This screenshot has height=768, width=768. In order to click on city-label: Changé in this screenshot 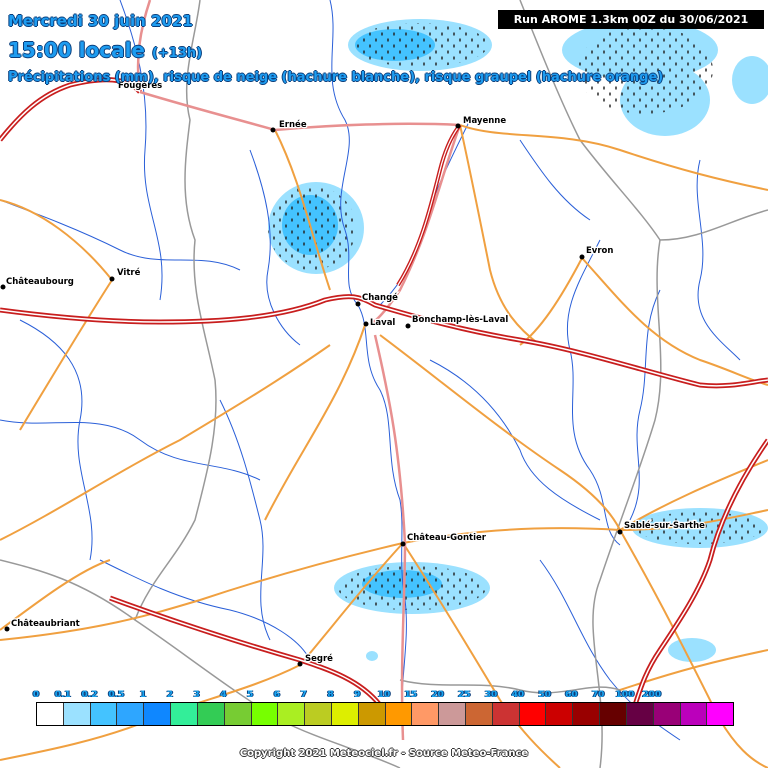, I will do `click(380, 297)`.